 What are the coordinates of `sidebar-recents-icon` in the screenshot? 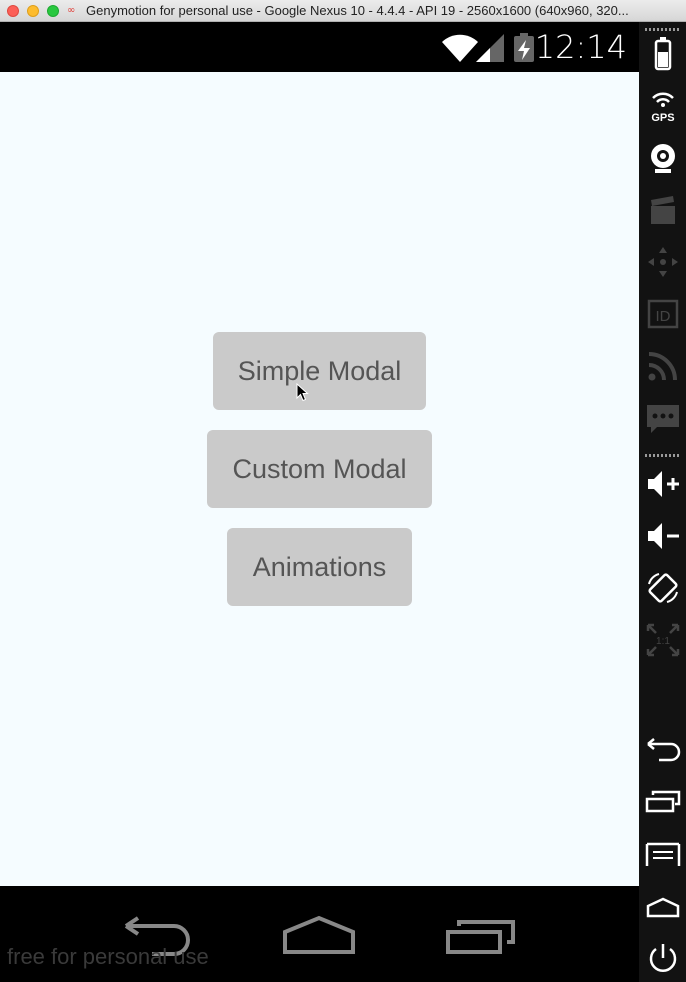 It's located at (663, 802).